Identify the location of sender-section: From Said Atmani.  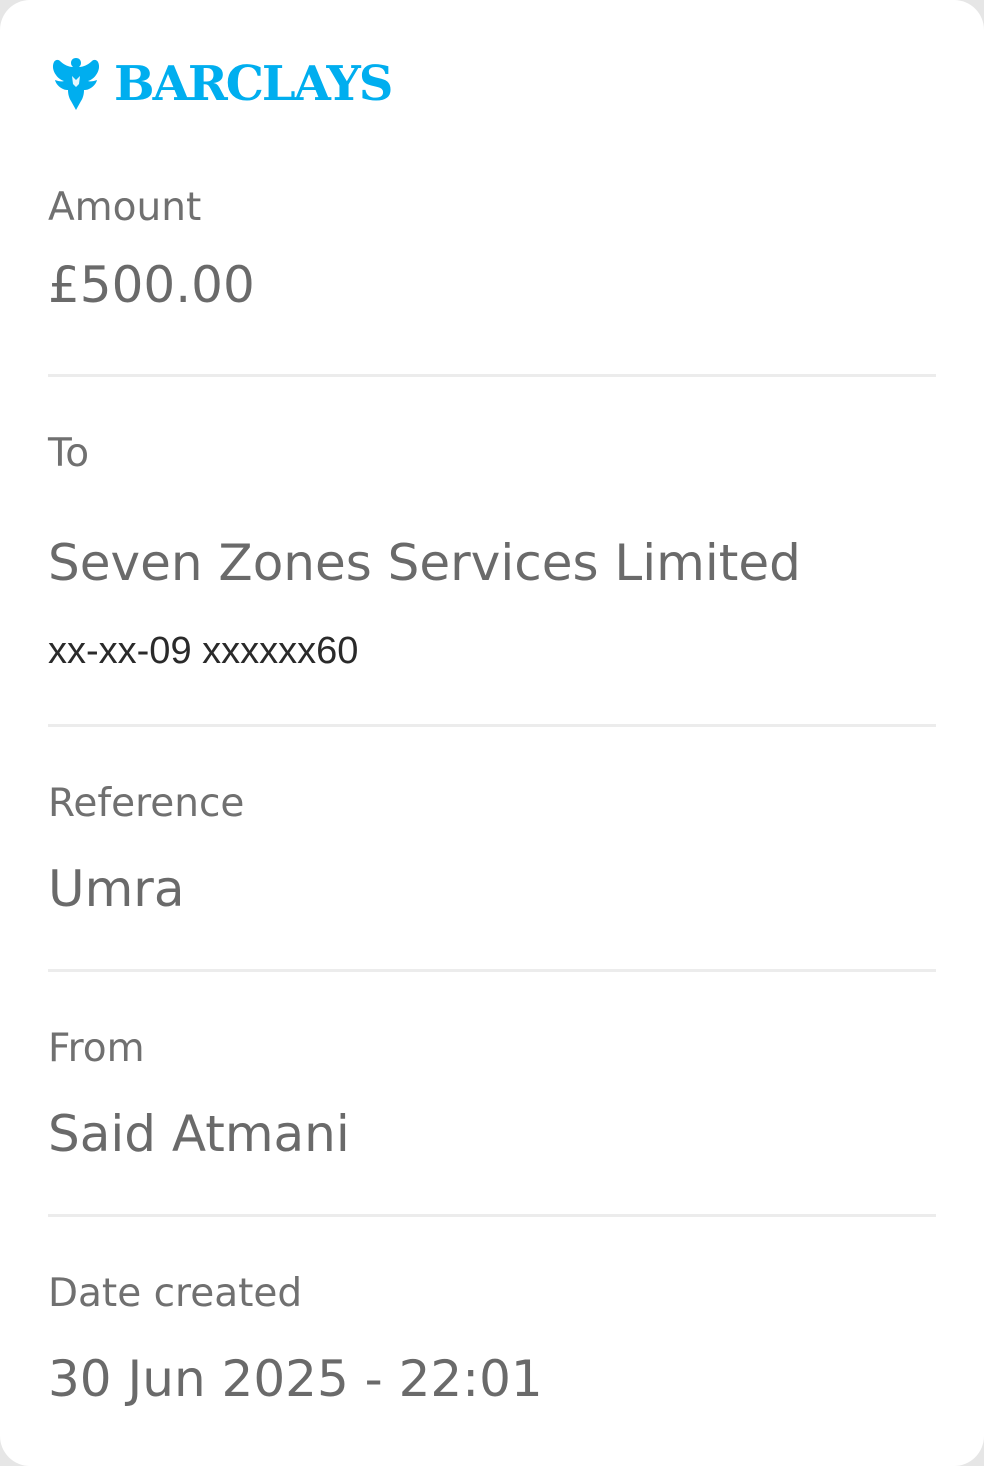
(492, 1099).